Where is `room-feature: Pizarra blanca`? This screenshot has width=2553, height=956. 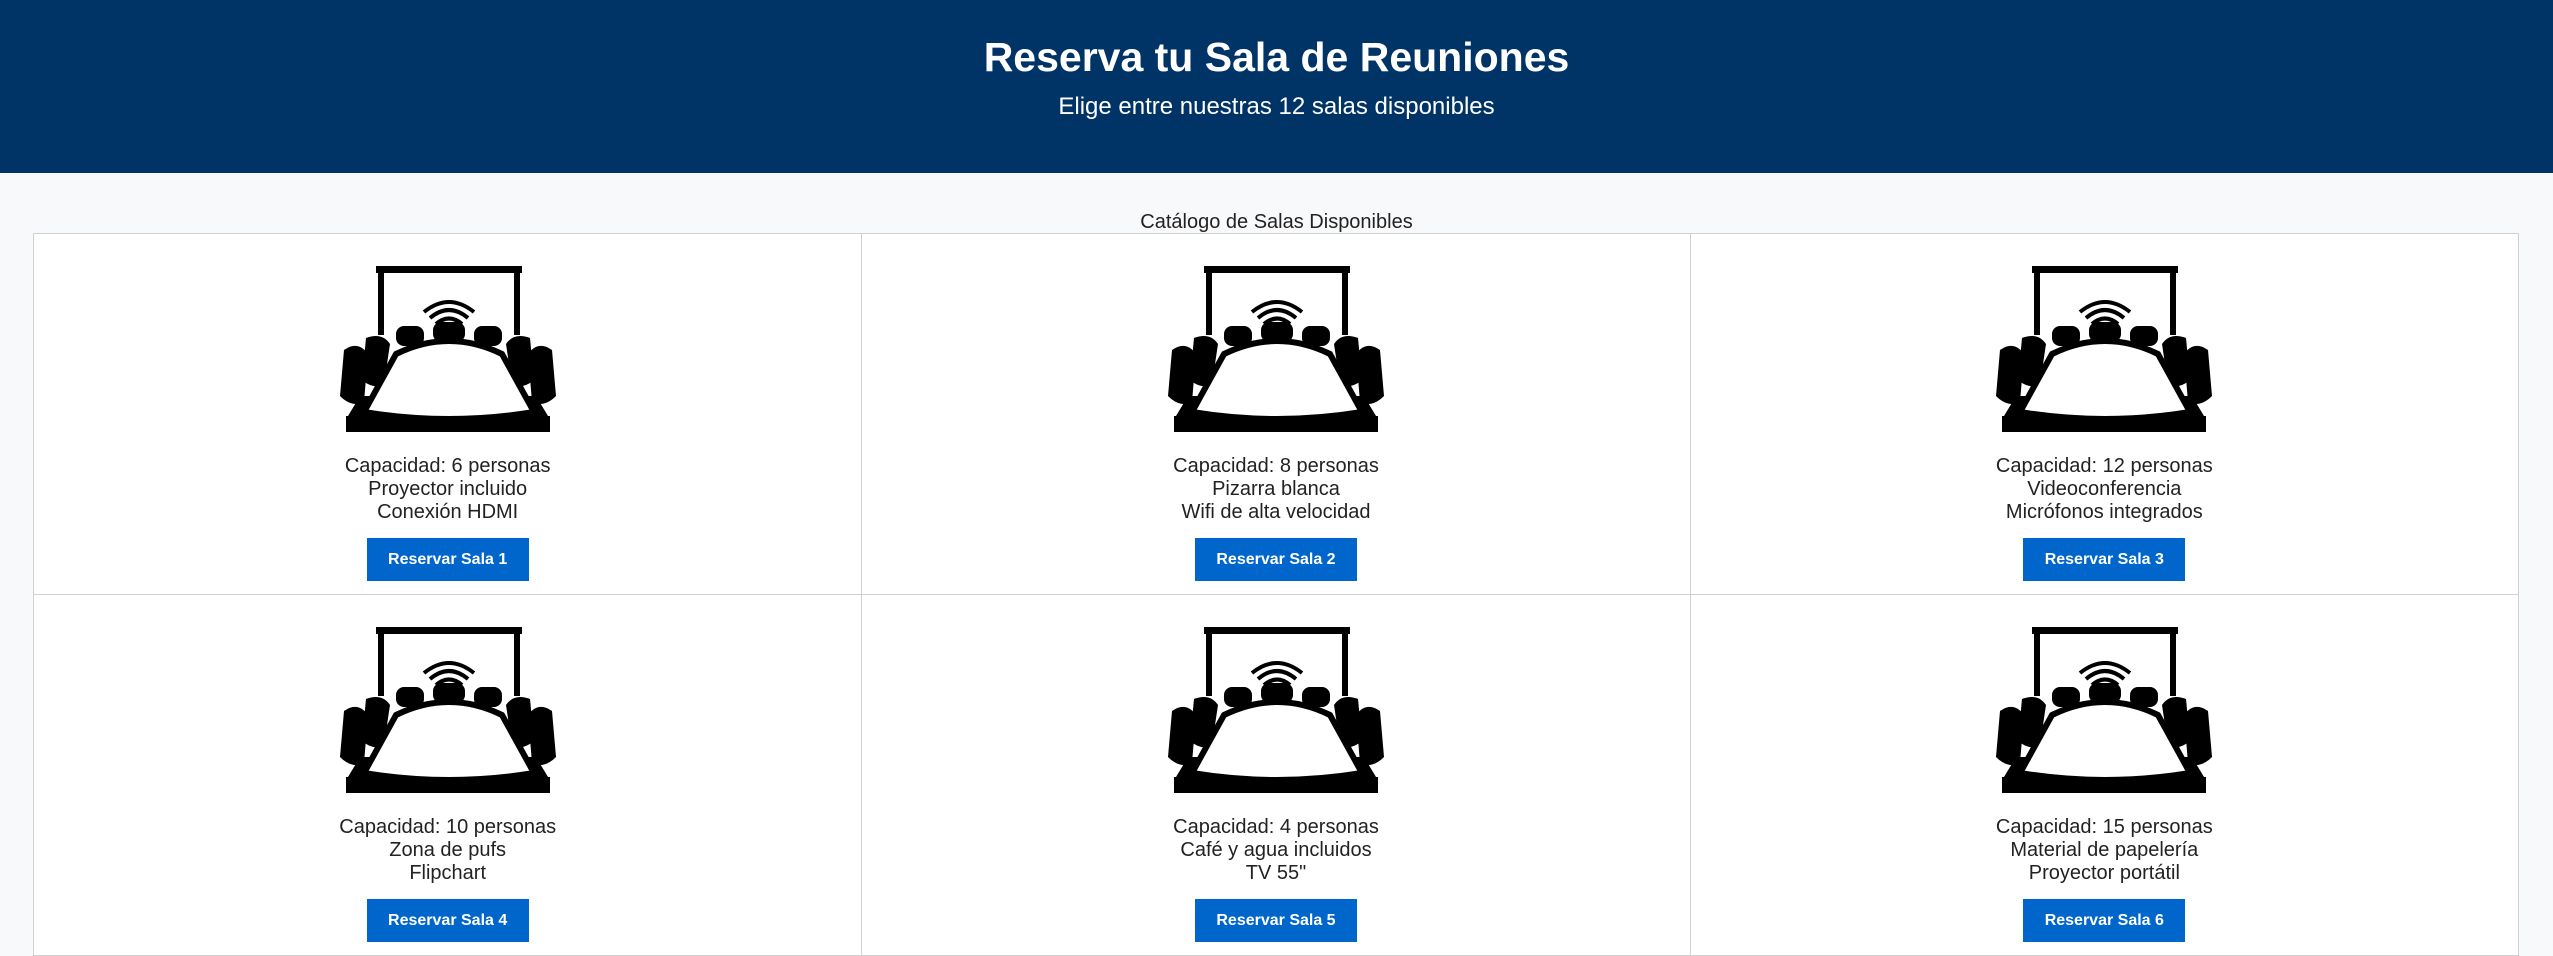 room-feature: Pizarra blanca is located at coordinates (1276, 489).